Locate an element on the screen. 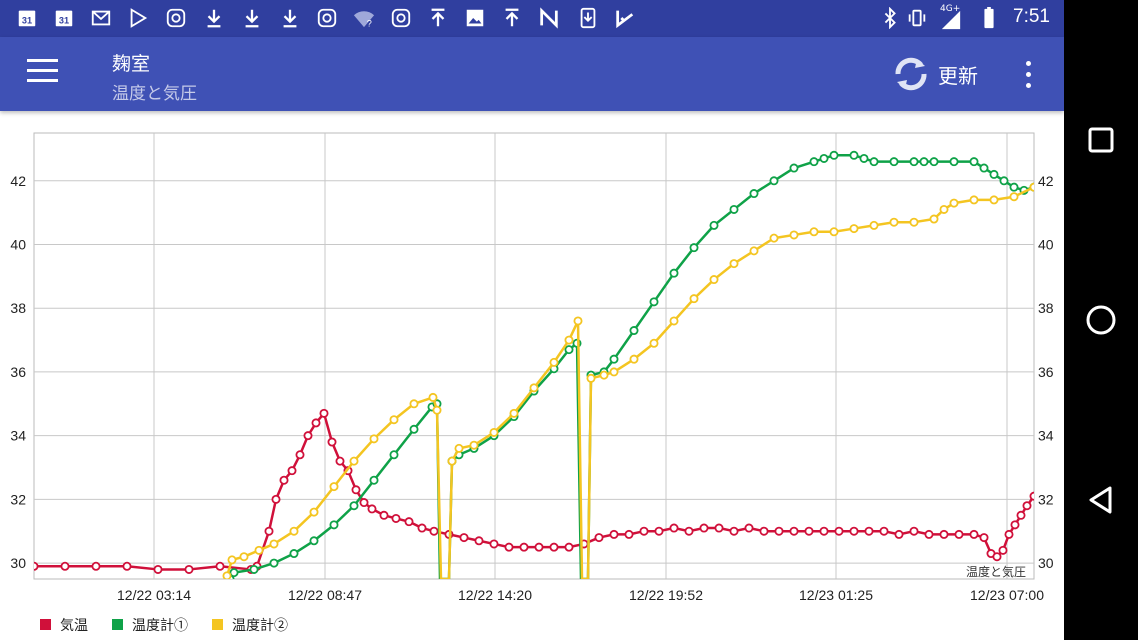 The width and height of the screenshot is (1138, 640). legend-label: 温度計① is located at coordinates (160, 625).